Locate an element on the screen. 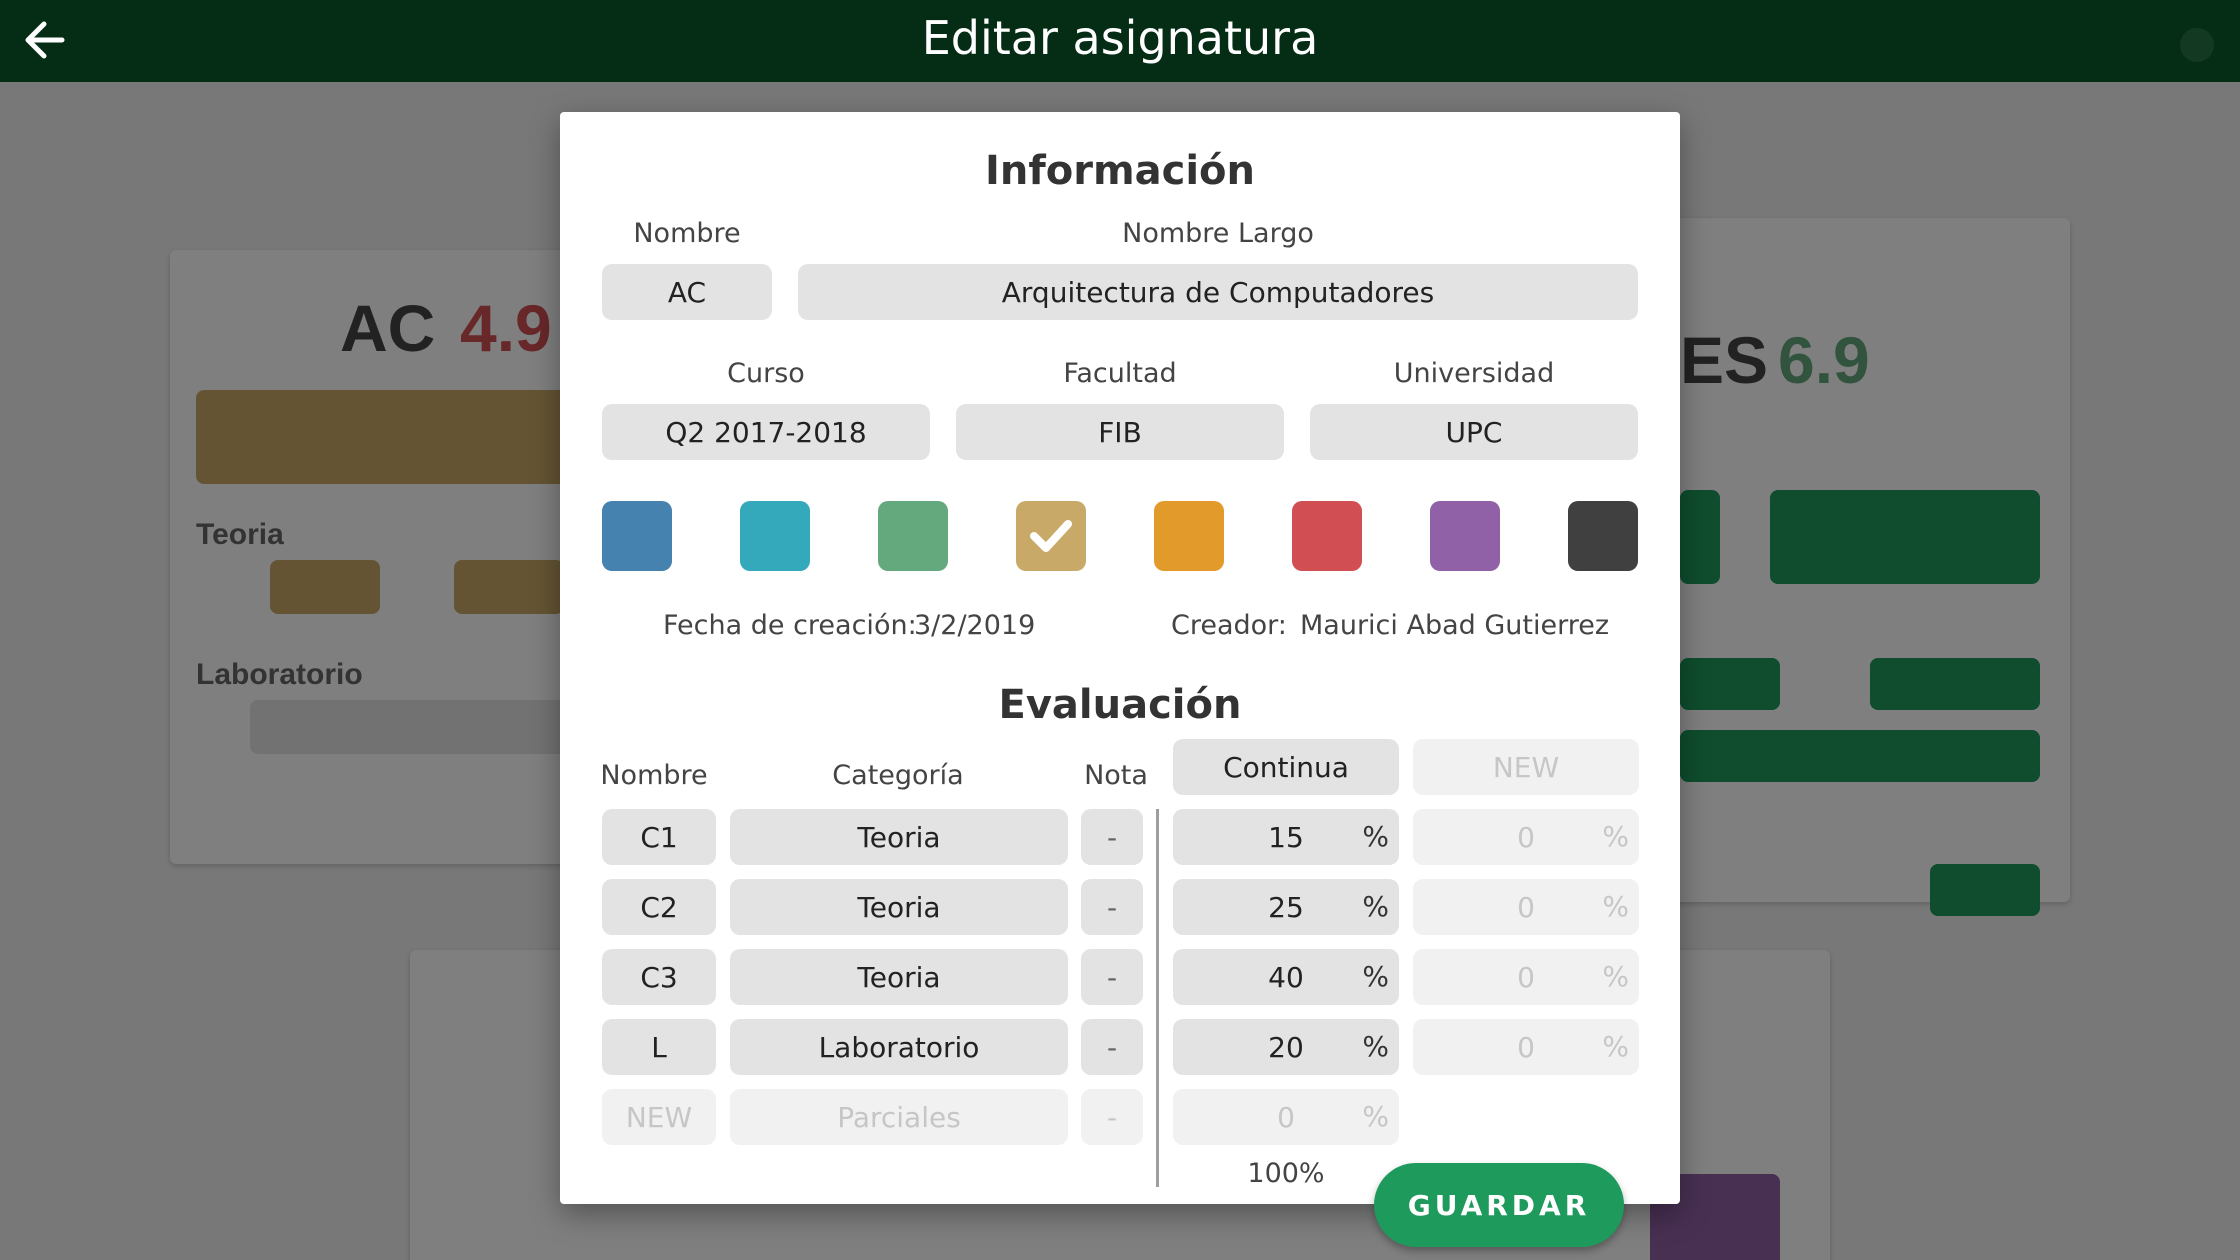  color-swatch-orange is located at coordinates (1189, 536).